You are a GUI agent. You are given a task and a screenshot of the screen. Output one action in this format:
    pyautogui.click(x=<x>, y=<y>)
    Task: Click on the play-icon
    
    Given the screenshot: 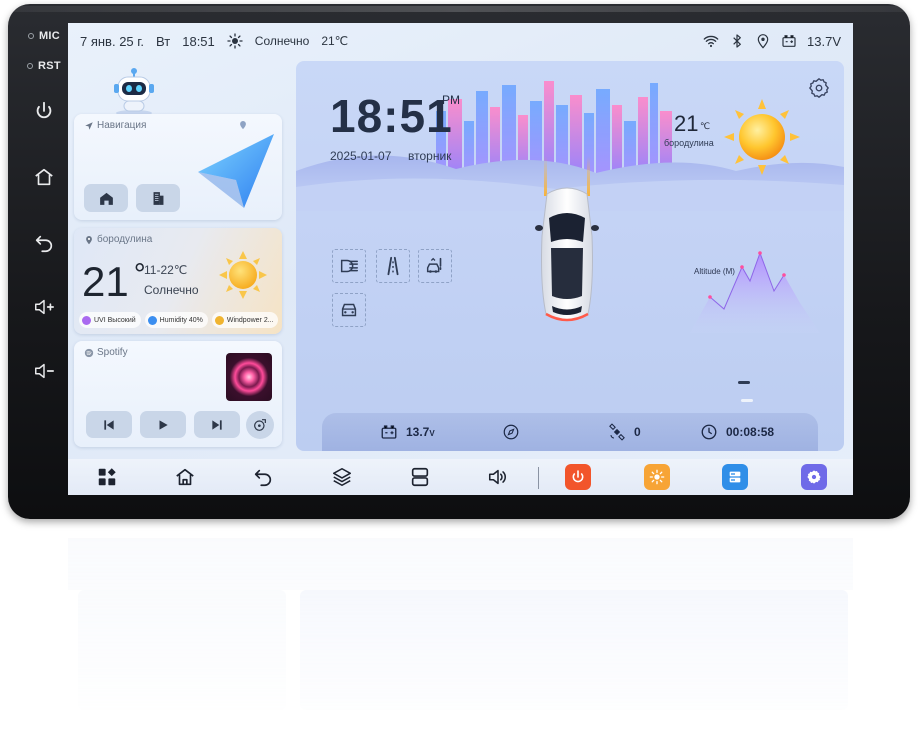 What is the action you would take?
    pyautogui.click(x=163, y=424)
    